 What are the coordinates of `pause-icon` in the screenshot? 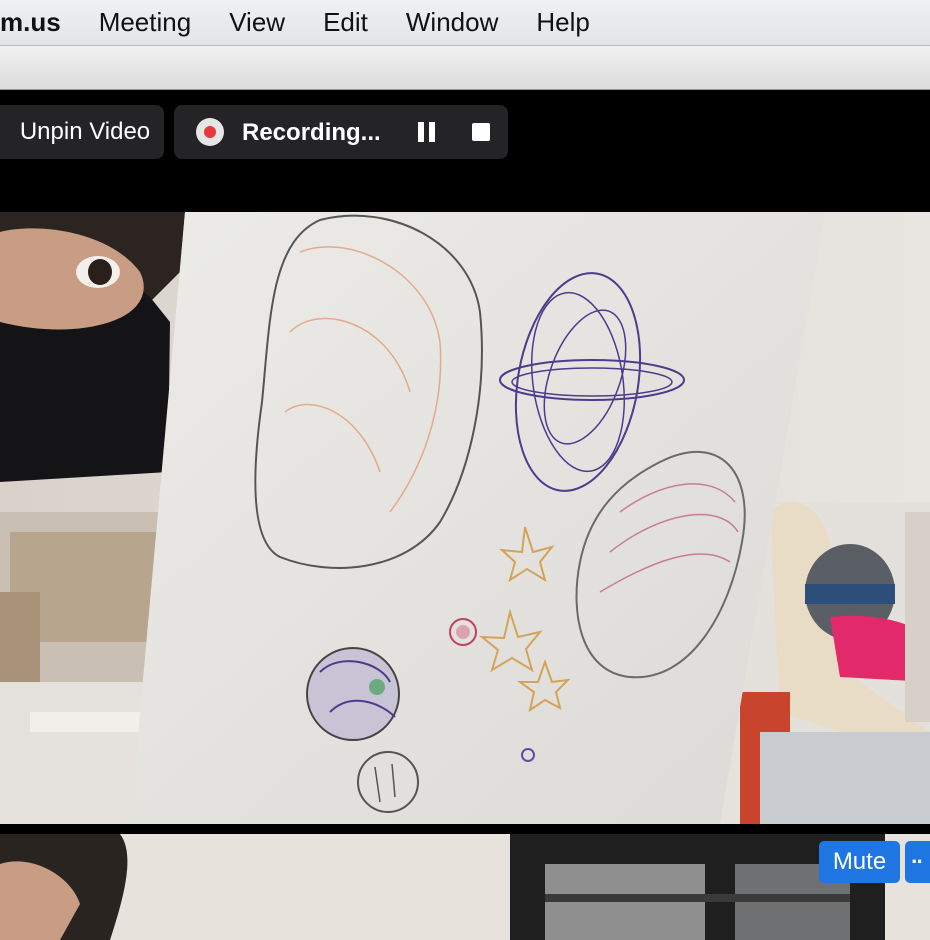 It's located at (427, 132).